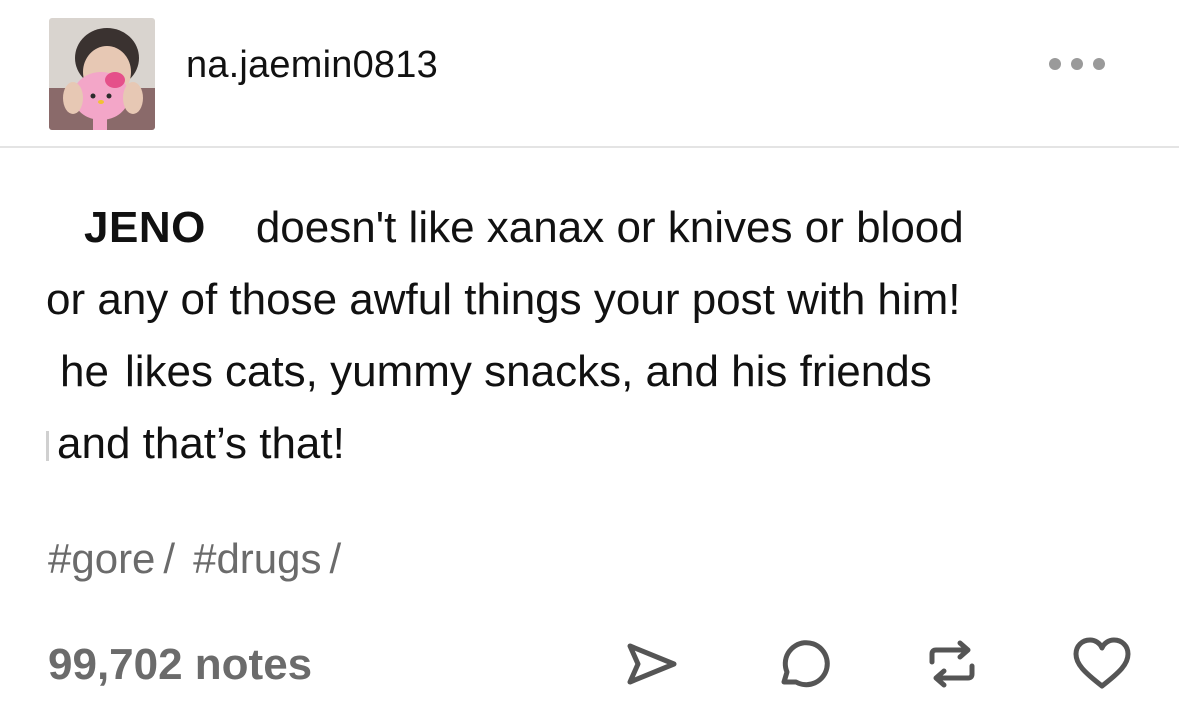  I want to click on body-text-segment: likes, so click(168, 371).